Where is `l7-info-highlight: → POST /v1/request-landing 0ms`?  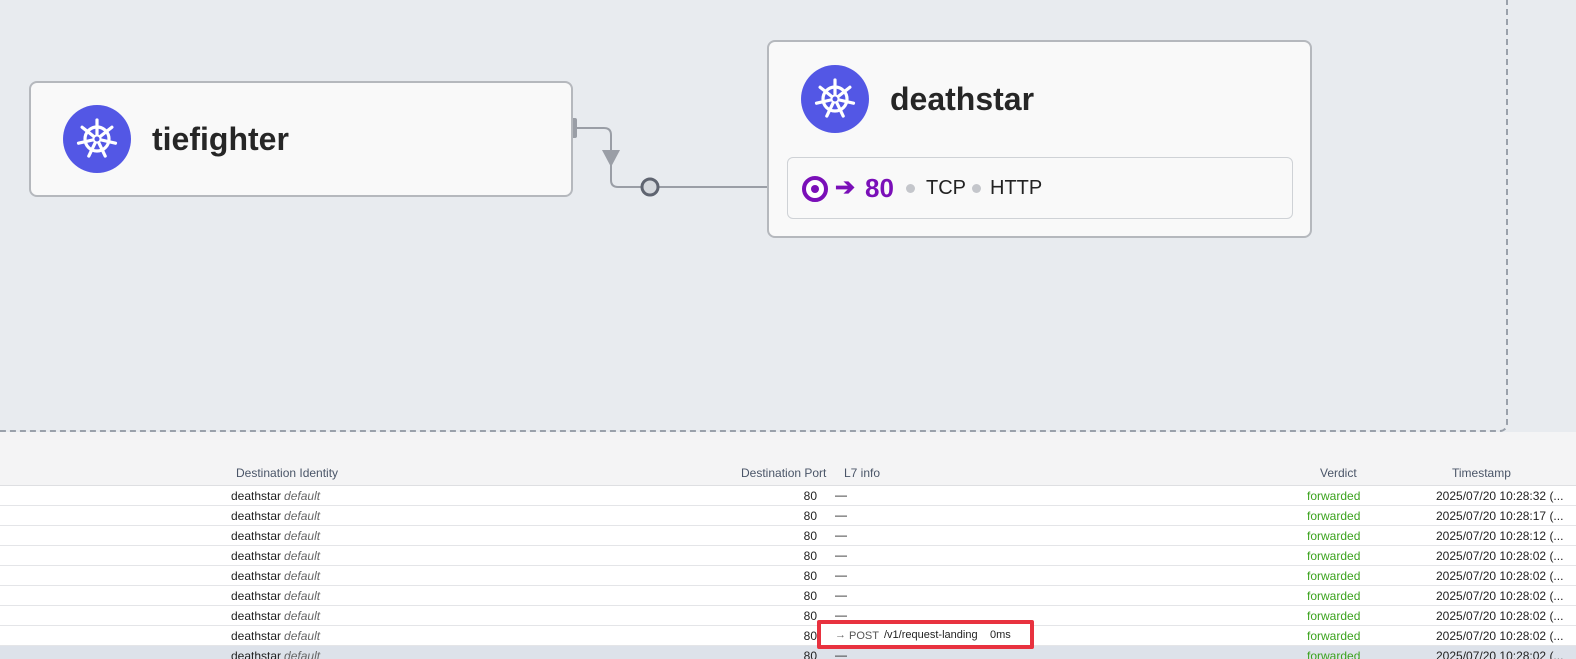
l7-info-highlight: → POST /v1/request-landing 0ms is located at coordinates (925, 634).